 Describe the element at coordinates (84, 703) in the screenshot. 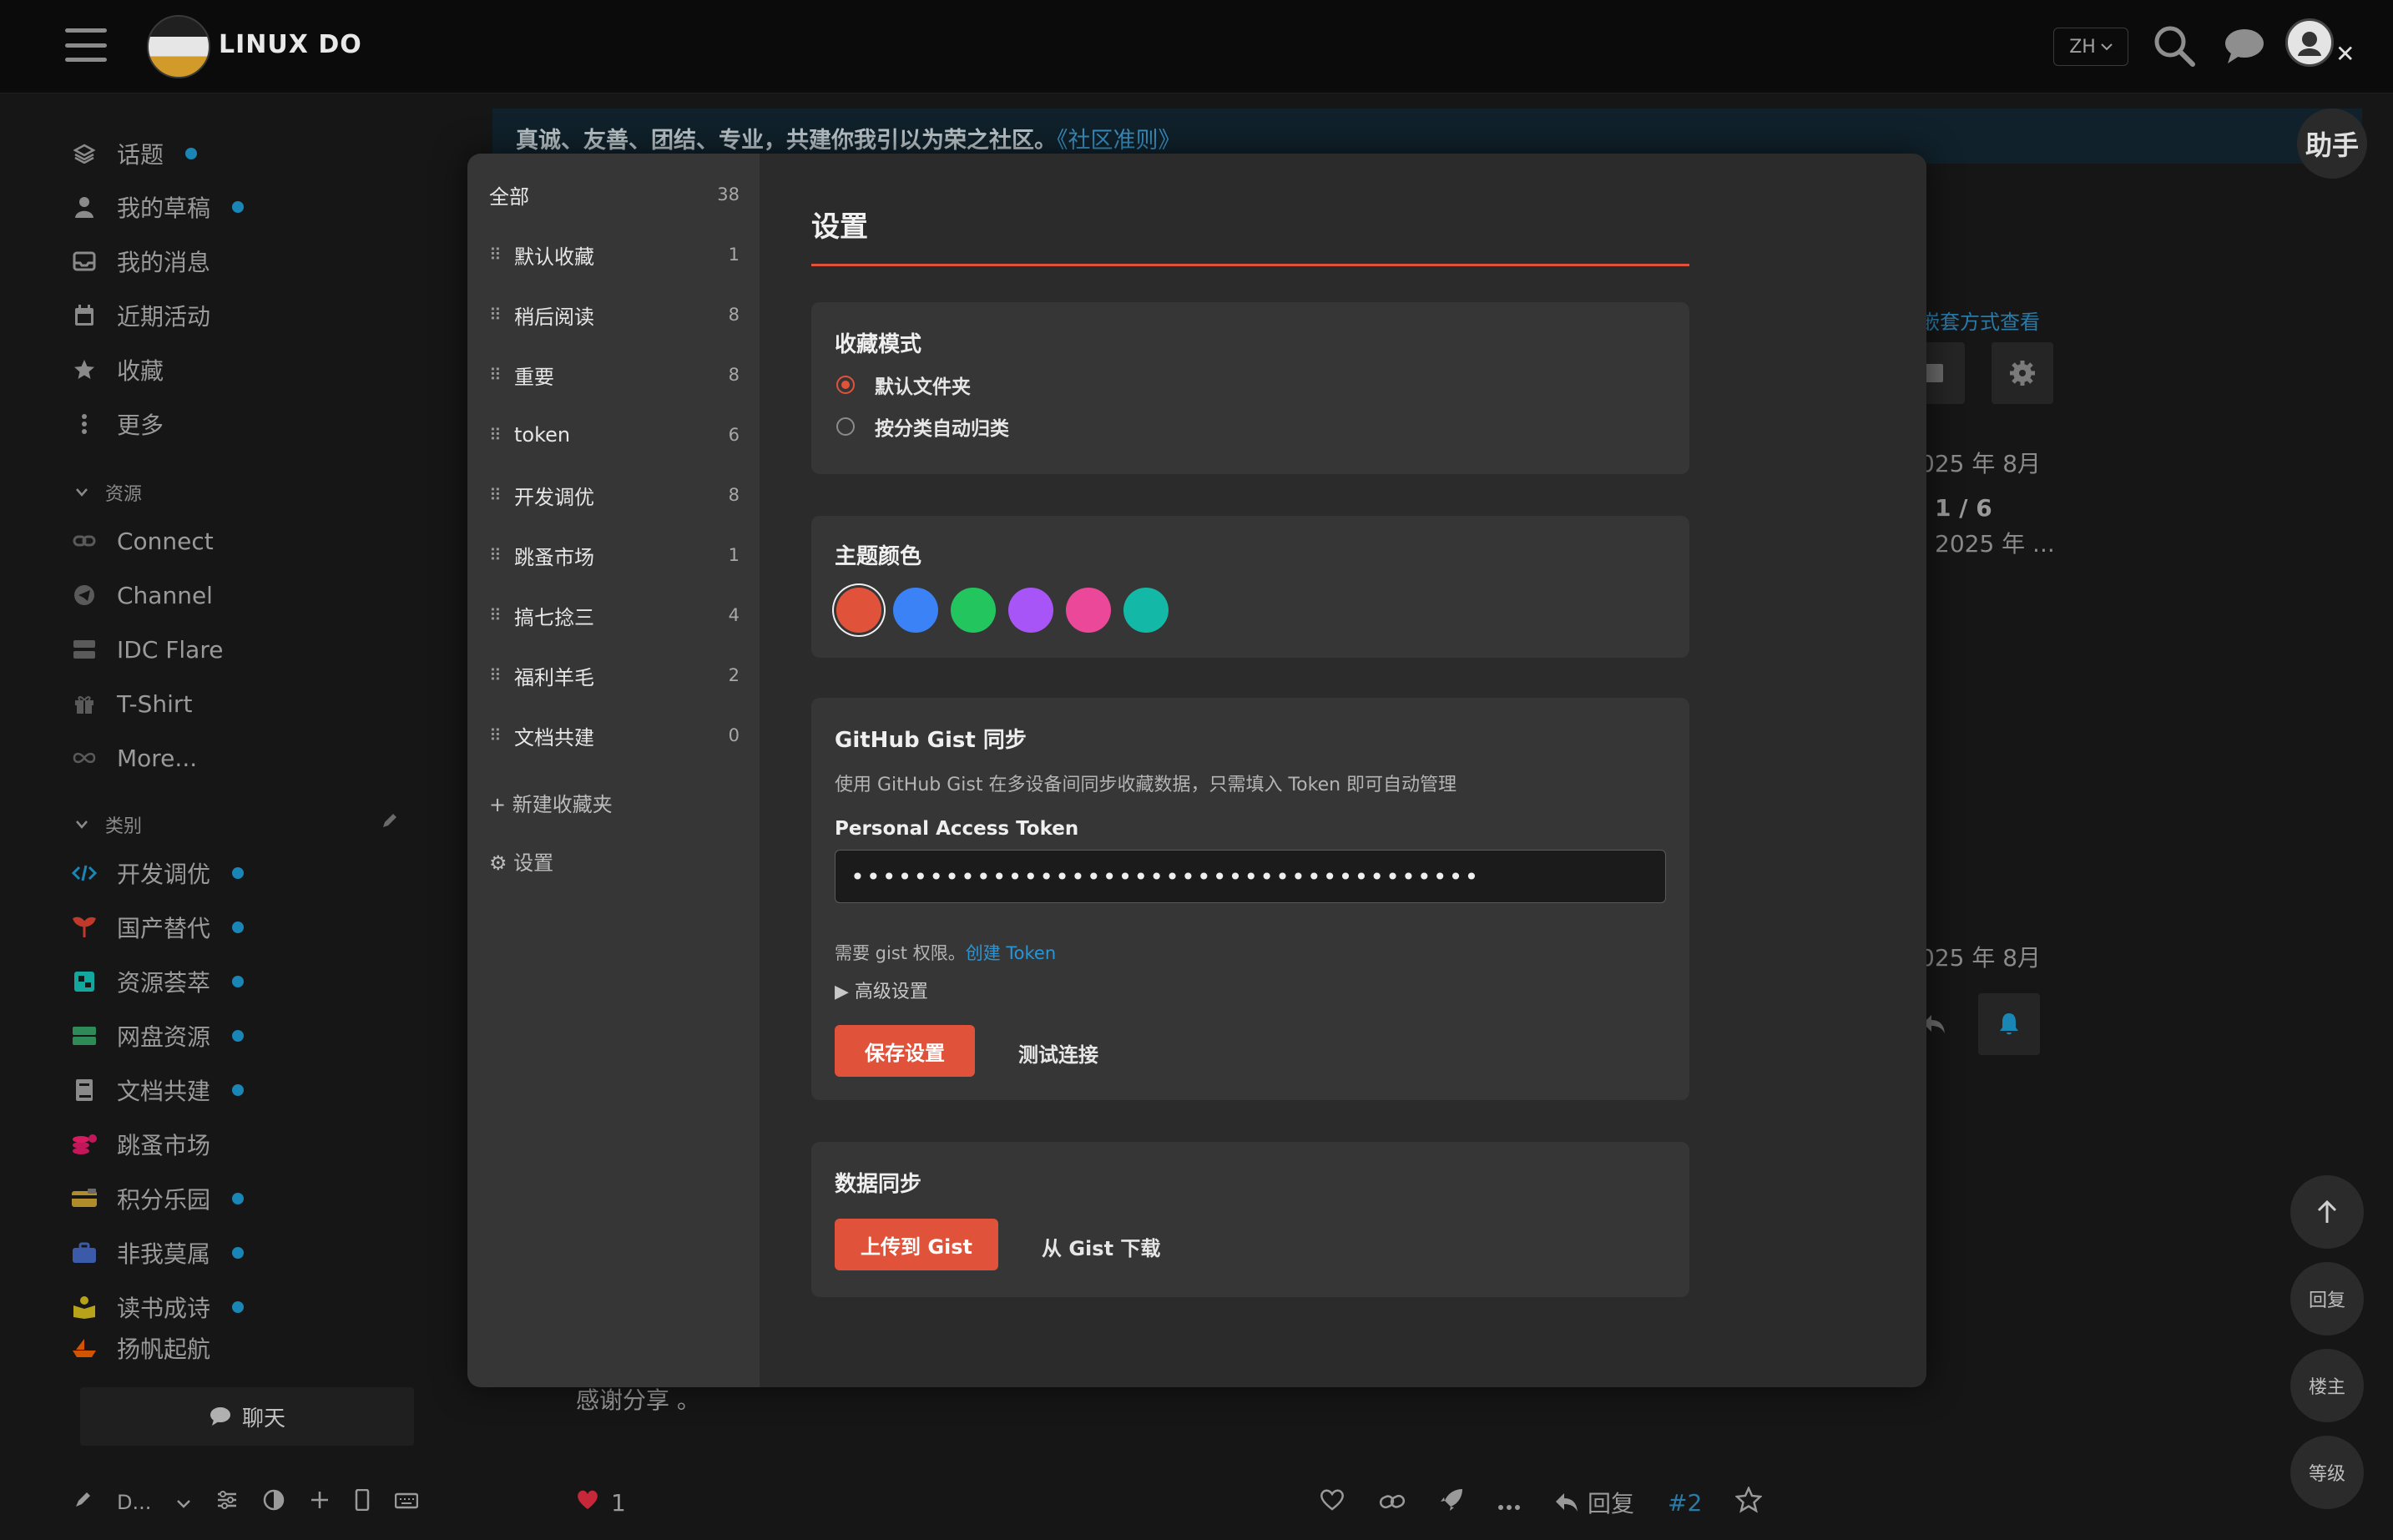

I see `gift-icon` at that location.